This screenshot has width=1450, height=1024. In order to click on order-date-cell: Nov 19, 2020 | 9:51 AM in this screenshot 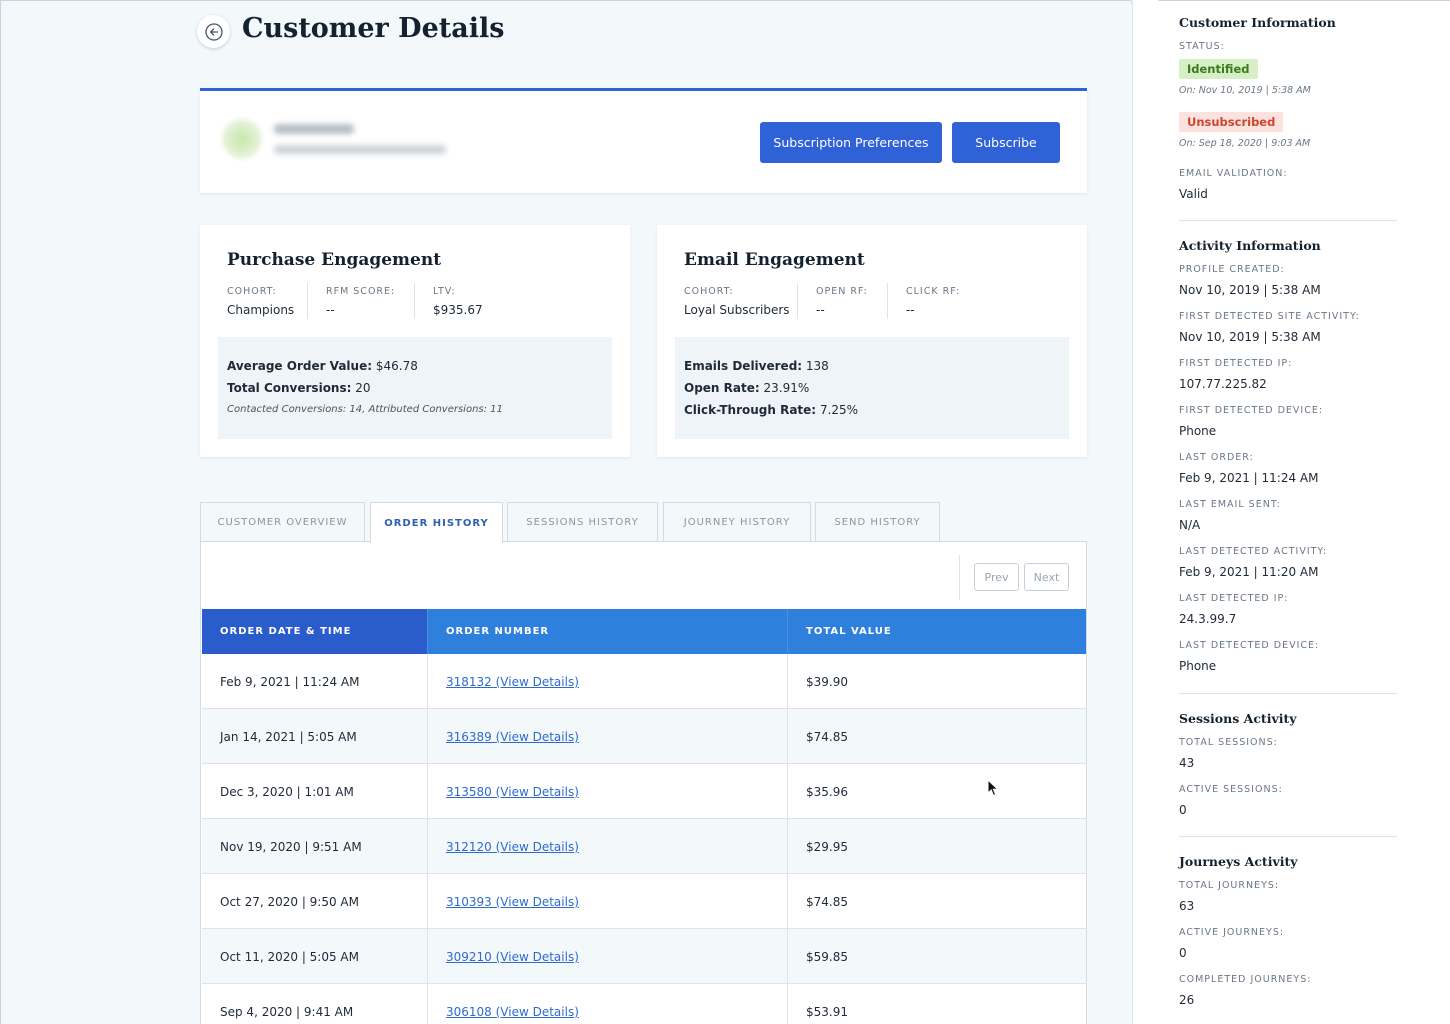, I will do `click(291, 846)`.